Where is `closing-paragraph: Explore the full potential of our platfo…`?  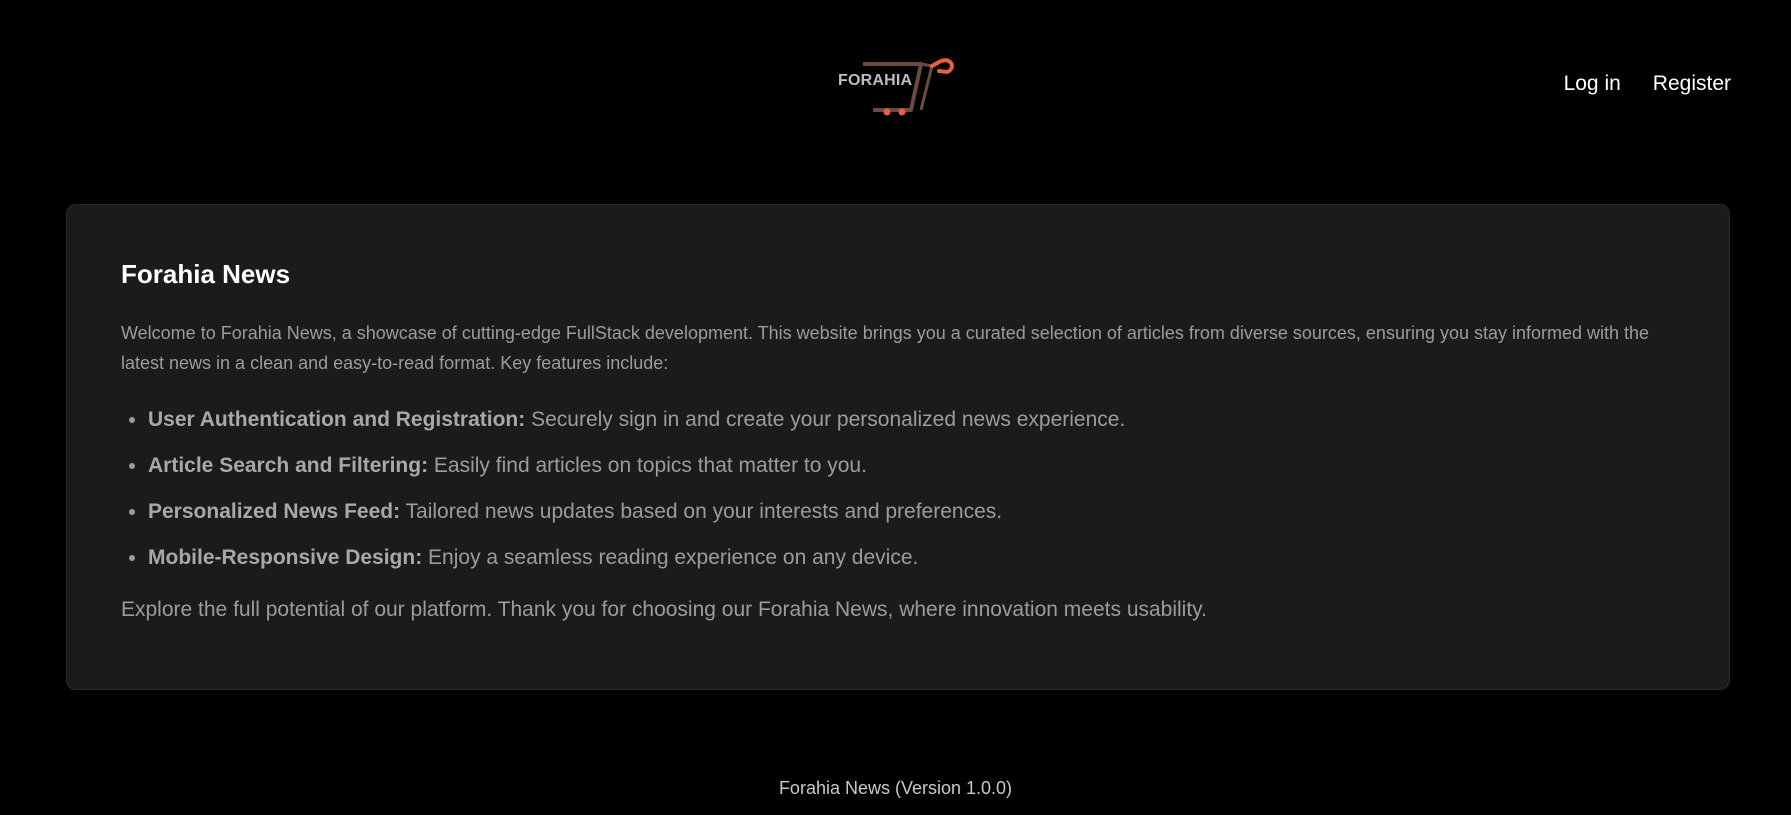
closing-paragraph: Explore the full potential of our platfo… is located at coordinates (664, 610).